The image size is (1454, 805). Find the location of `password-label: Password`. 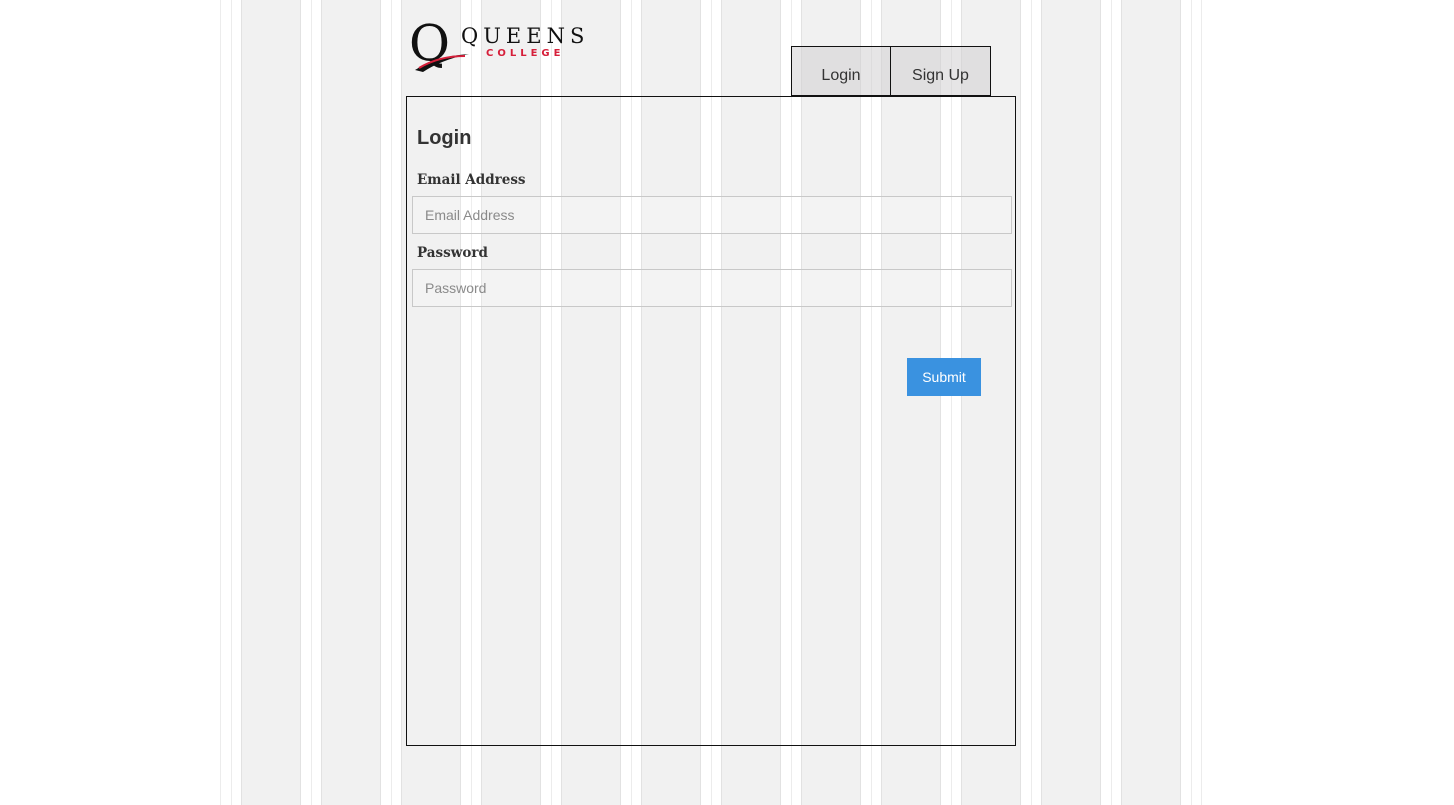

password-label: Password is located at coordinates (452, 253).